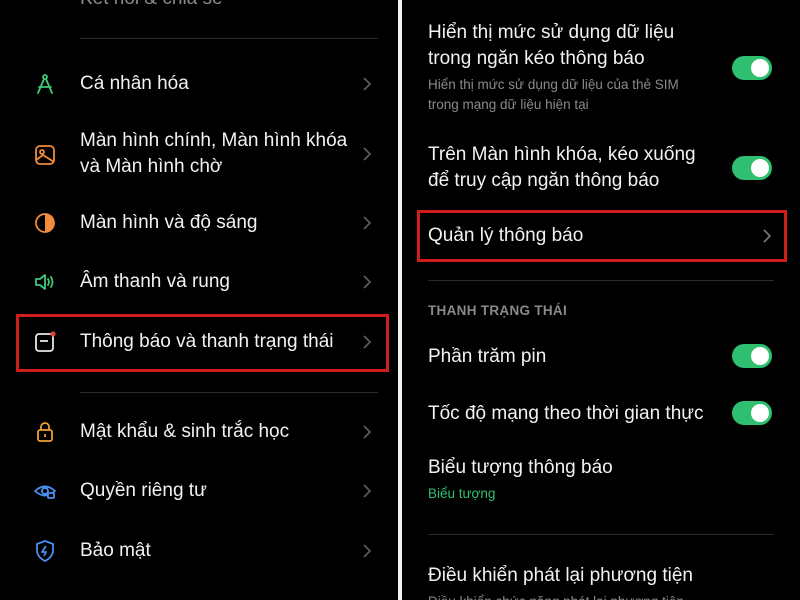 The image size is (800, 600). What do you see at coordinates (498, 310) in the screenshot?
I see `section-header-status-bar: THANH TRẠNG THÁI` at bounding box center [498, 310].